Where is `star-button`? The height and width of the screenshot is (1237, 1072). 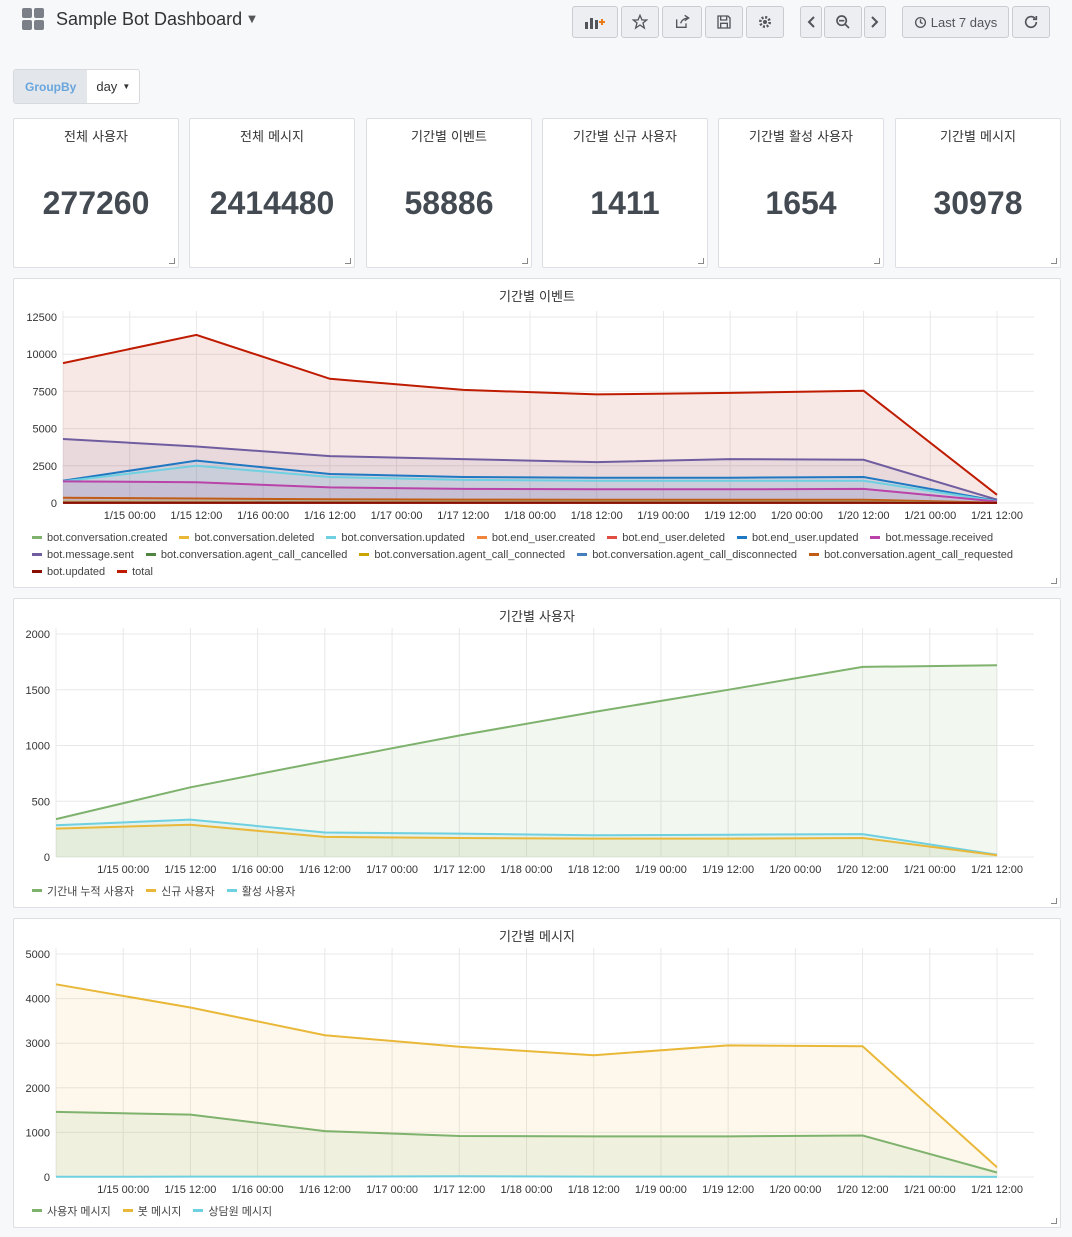
star-button is located at coordinates (640, 22).